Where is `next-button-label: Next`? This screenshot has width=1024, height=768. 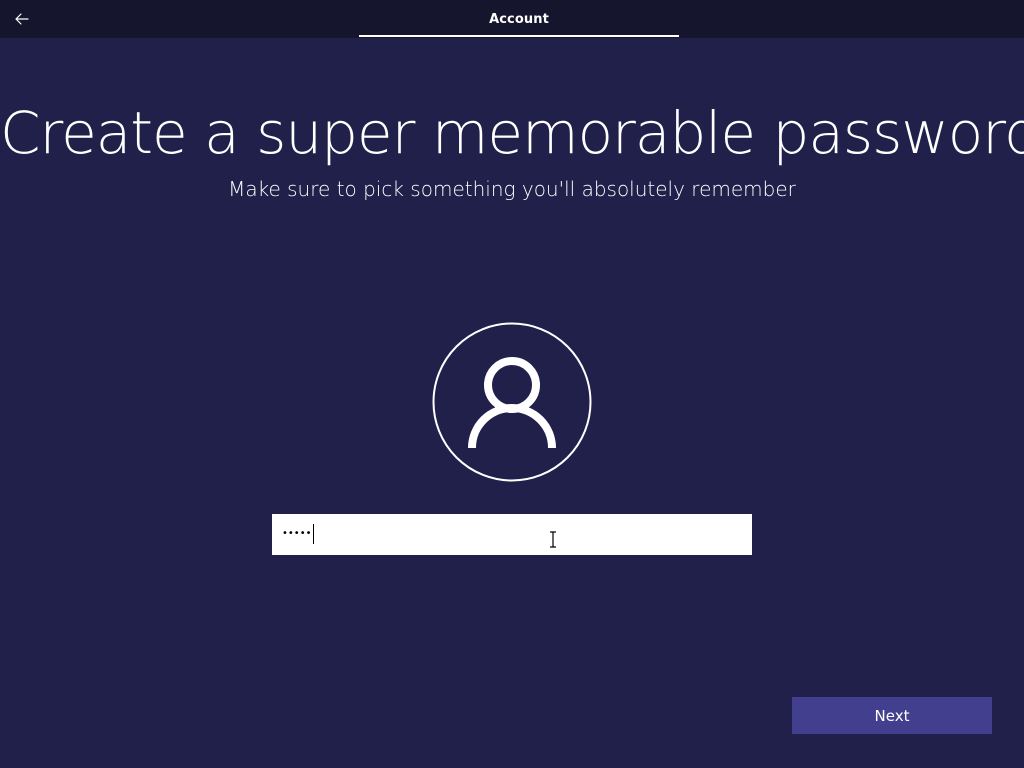 next-button-label: Next is located at coordinates (892, 715).